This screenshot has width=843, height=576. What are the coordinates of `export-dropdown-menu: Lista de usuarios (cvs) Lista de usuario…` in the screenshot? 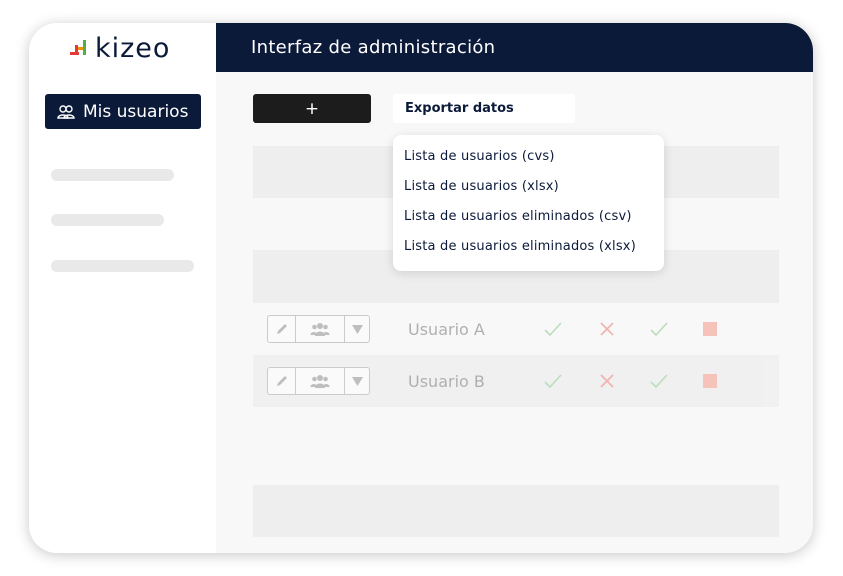 It's located at (528, 203).